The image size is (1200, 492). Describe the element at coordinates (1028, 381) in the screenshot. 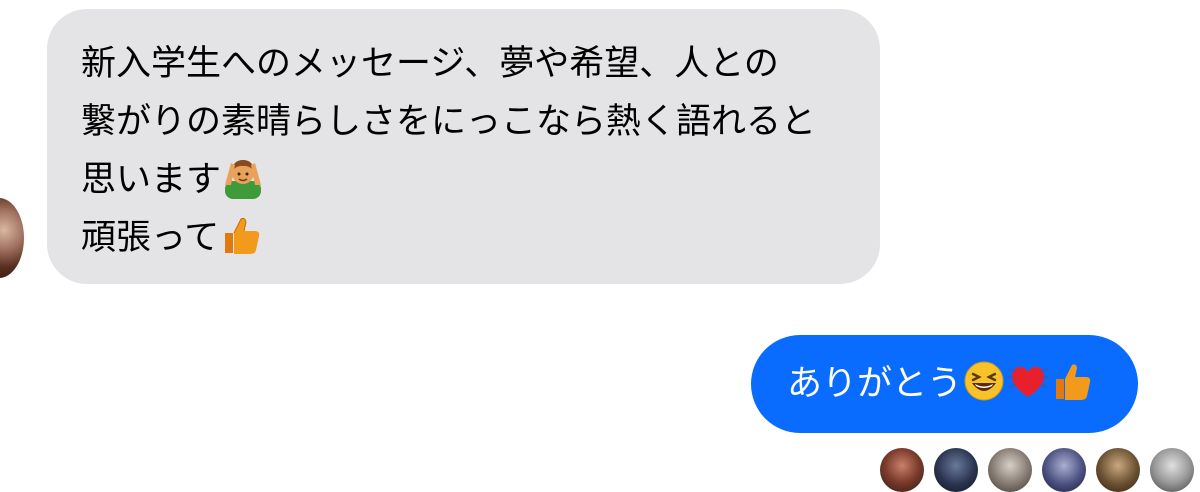

I see `beating-heart-icon` at that location.